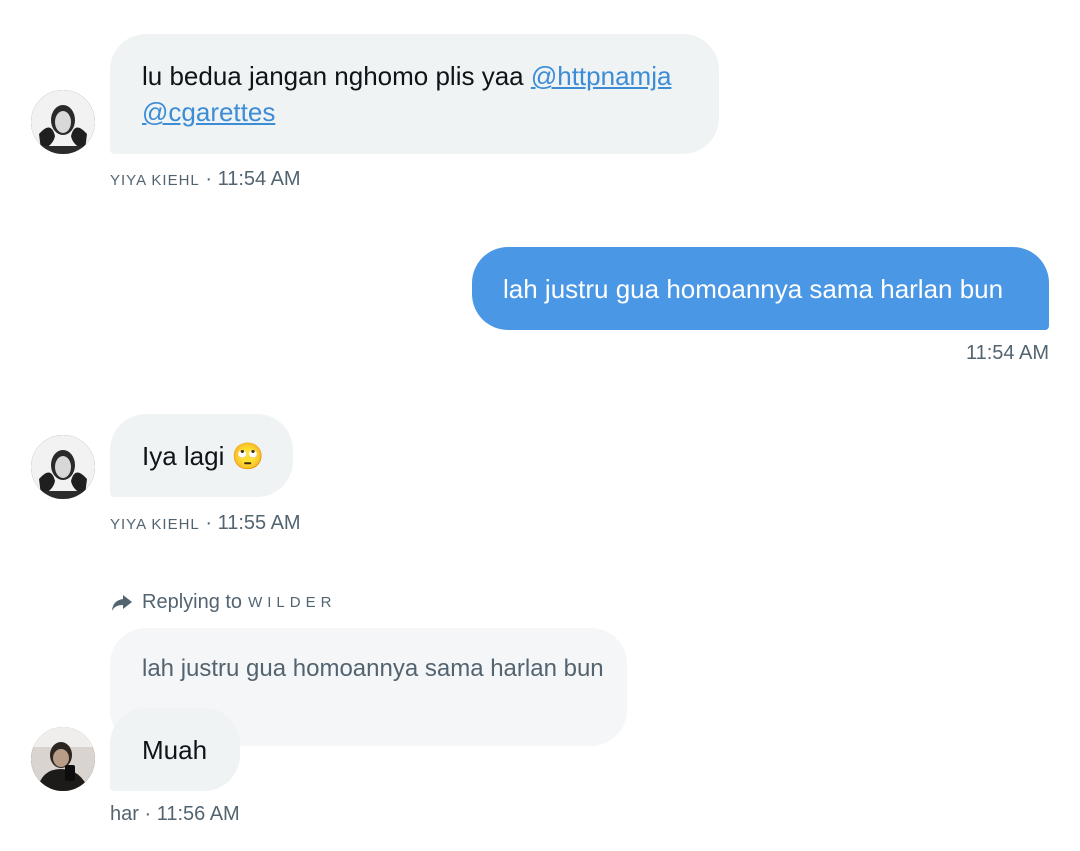  I want to click on timestamp: 11:56 AM, so click(198, 814).